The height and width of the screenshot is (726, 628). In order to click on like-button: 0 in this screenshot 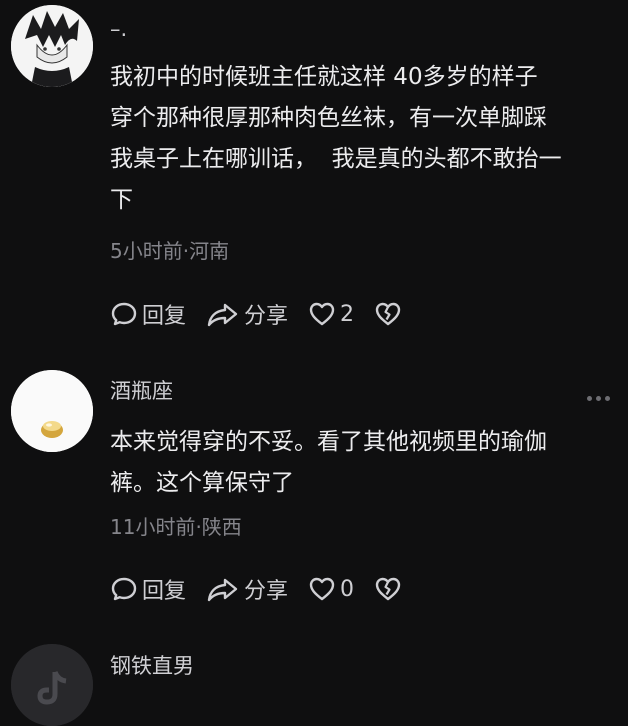, I will do `click(331, 589)`.